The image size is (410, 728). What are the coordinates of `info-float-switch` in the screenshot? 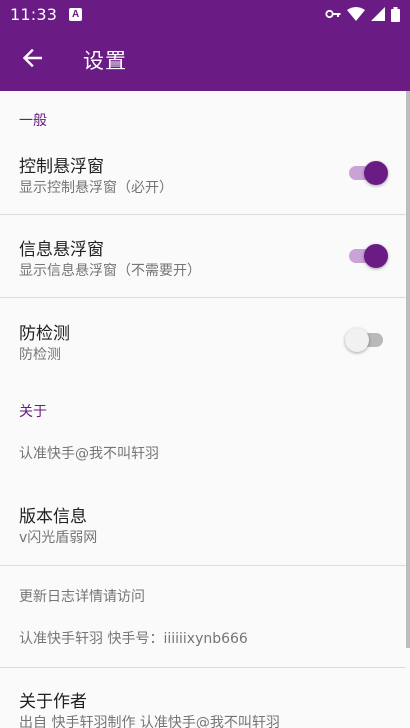 It's located at (369, 256).